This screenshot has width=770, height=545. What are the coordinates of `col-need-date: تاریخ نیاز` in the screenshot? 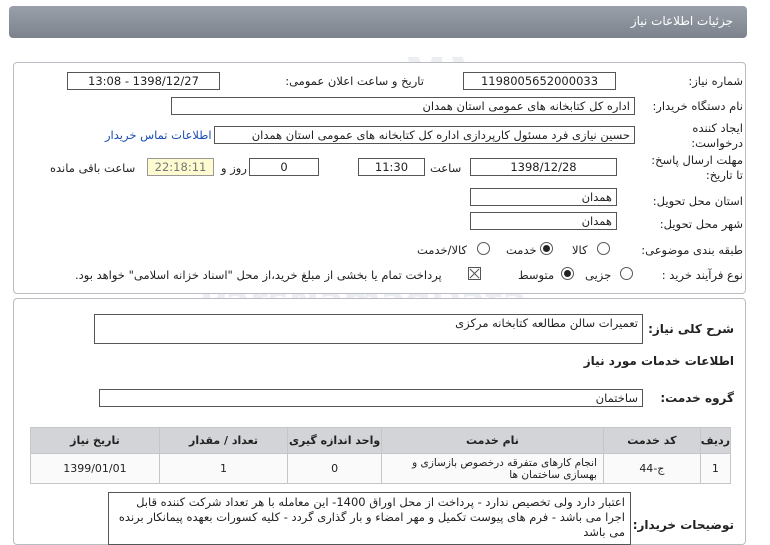 It's located at (95, 440).